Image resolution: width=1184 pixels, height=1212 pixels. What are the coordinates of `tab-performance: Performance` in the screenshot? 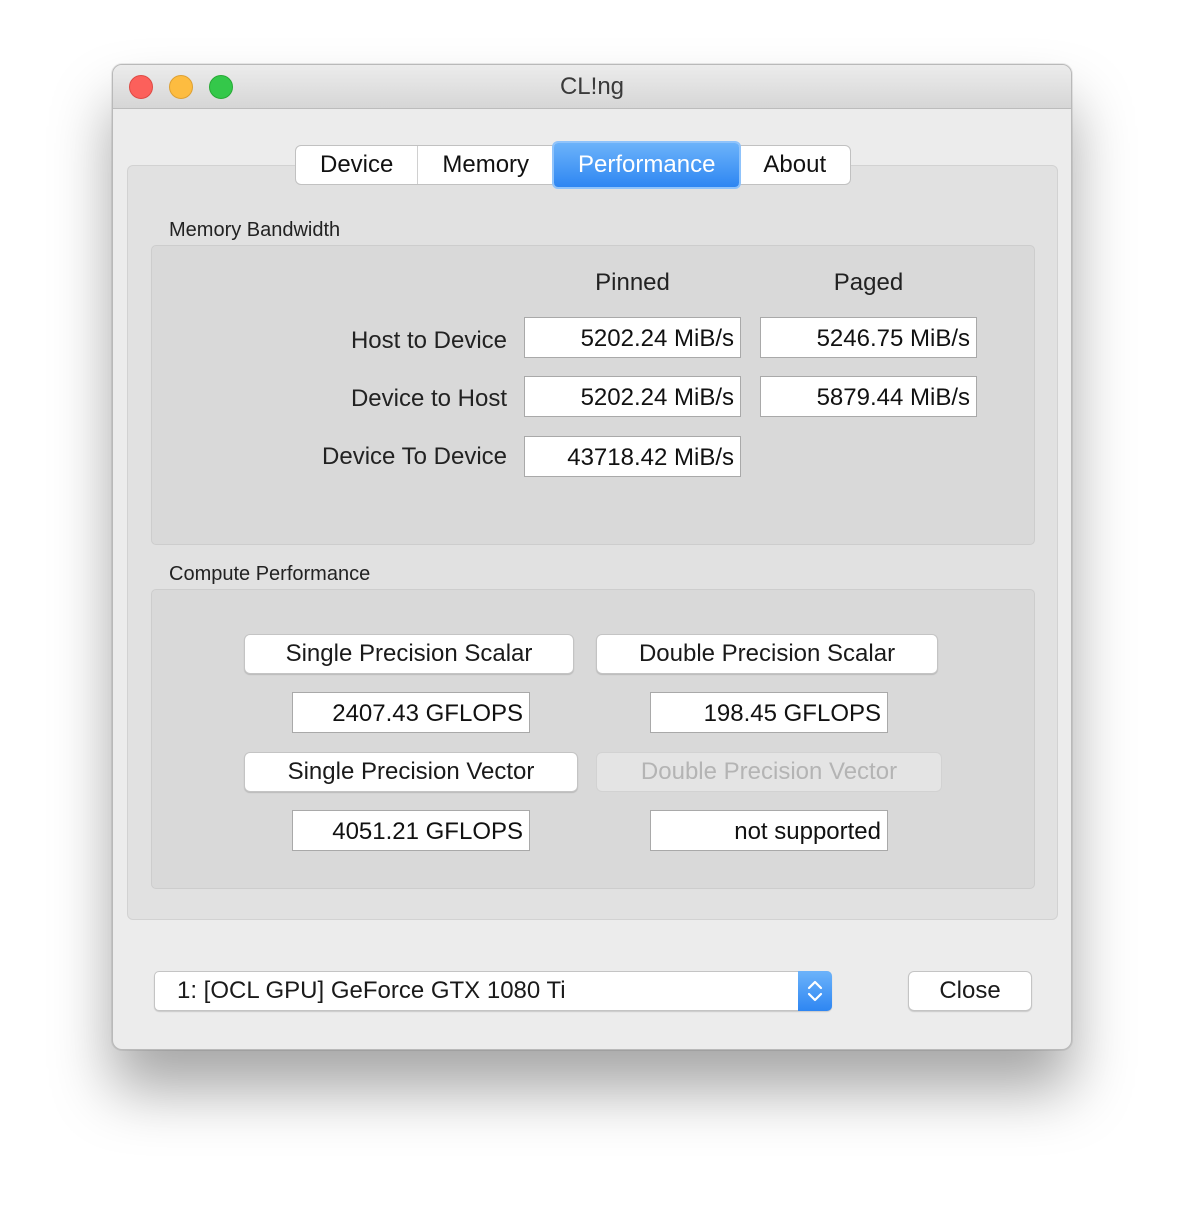 It's located at (647, 165).